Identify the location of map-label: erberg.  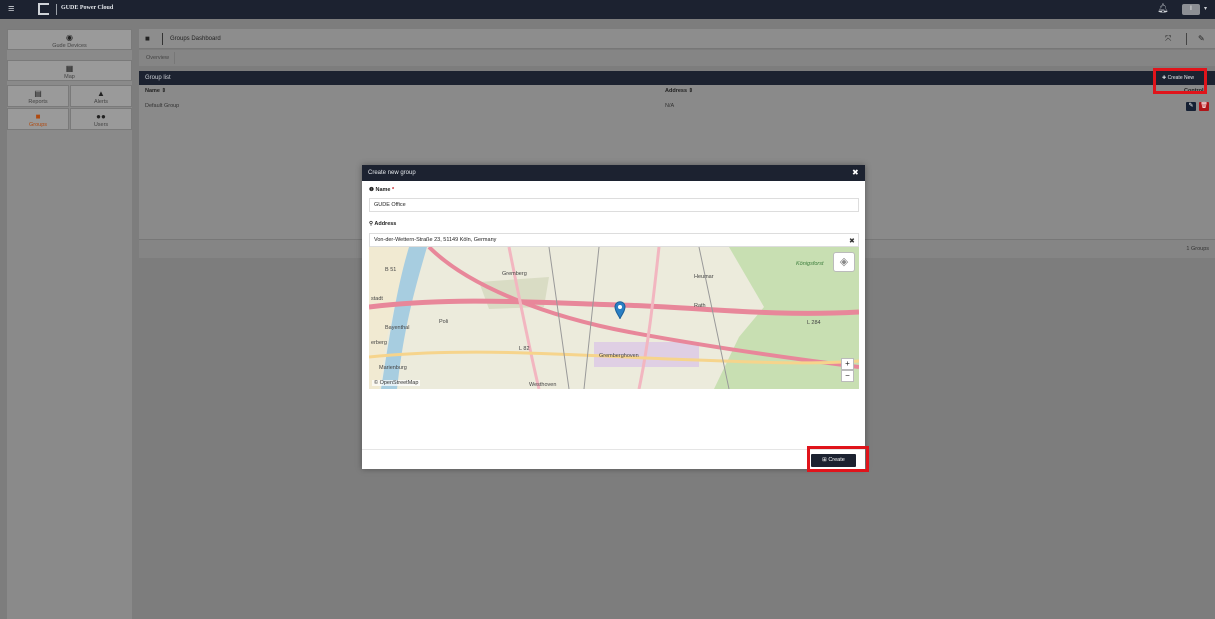
(379, 343).